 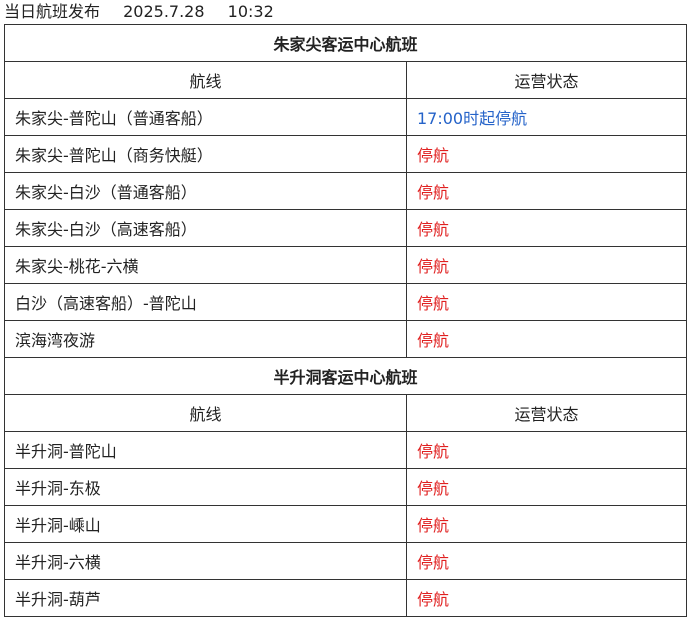 I want to click on header-time: 10:32, so click(x=250, y=11).